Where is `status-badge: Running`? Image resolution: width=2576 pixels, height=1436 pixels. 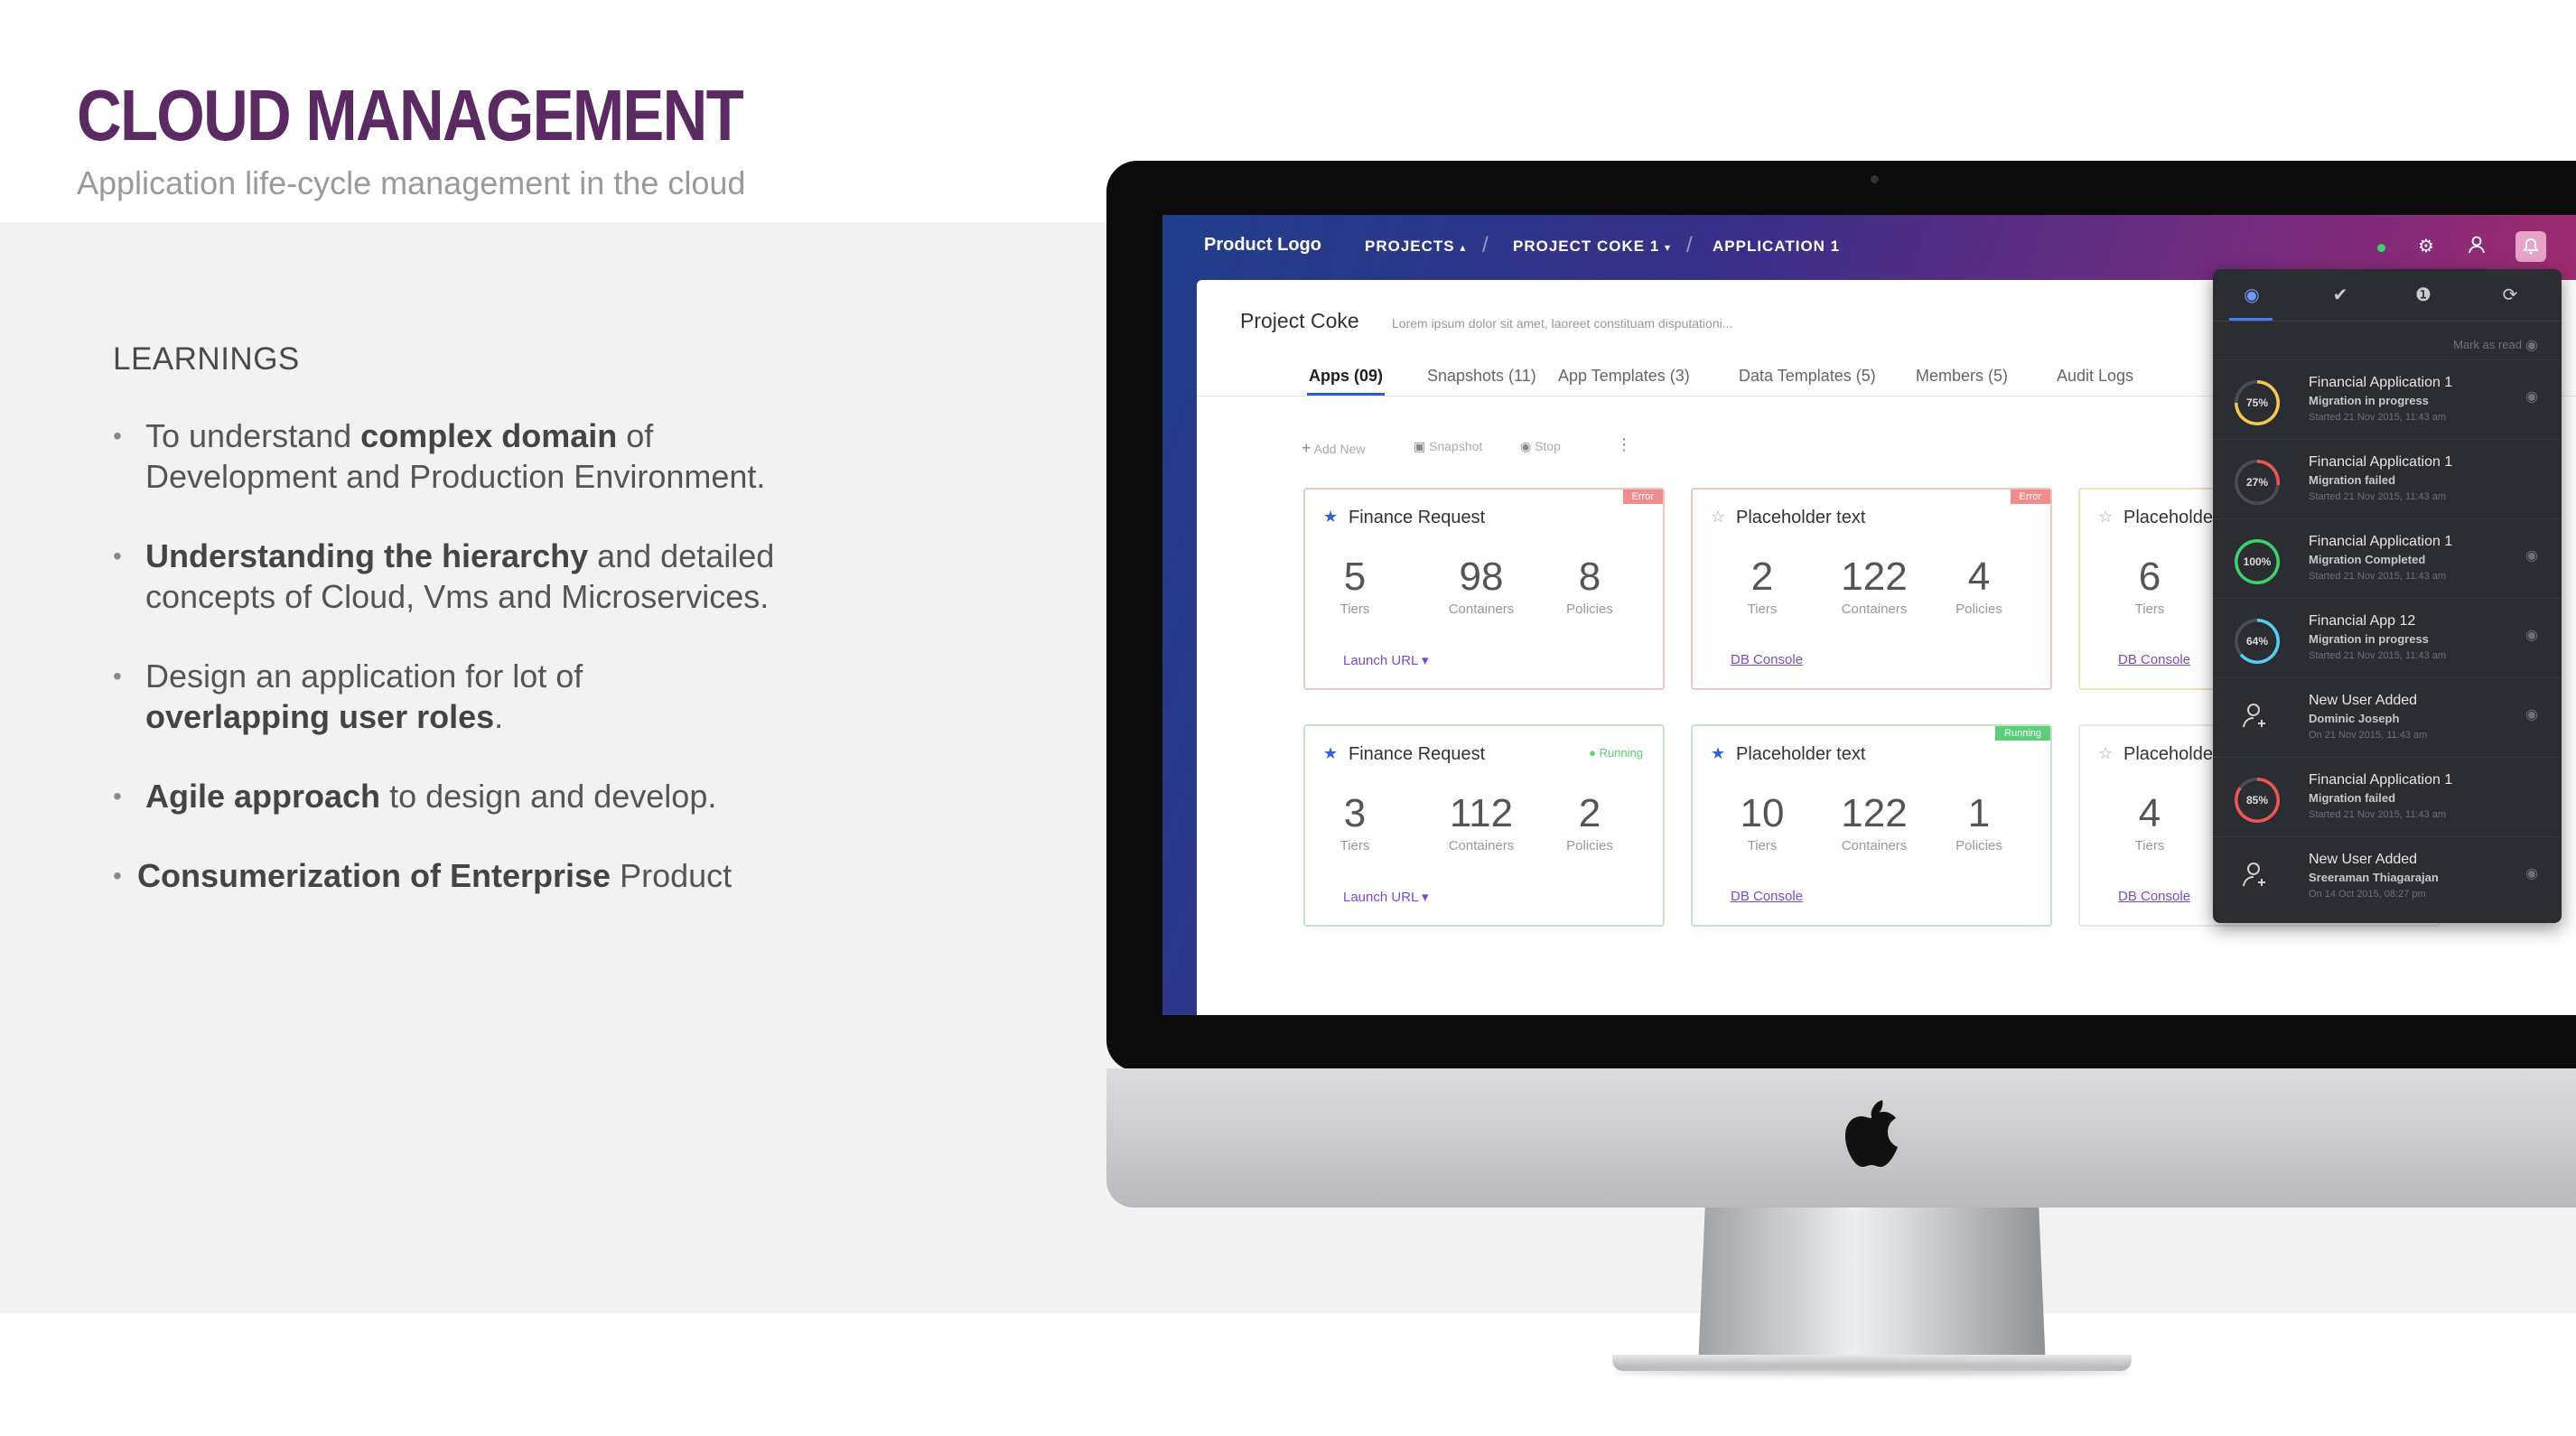
status-badge: Running is located at coordinates (2023, 733).